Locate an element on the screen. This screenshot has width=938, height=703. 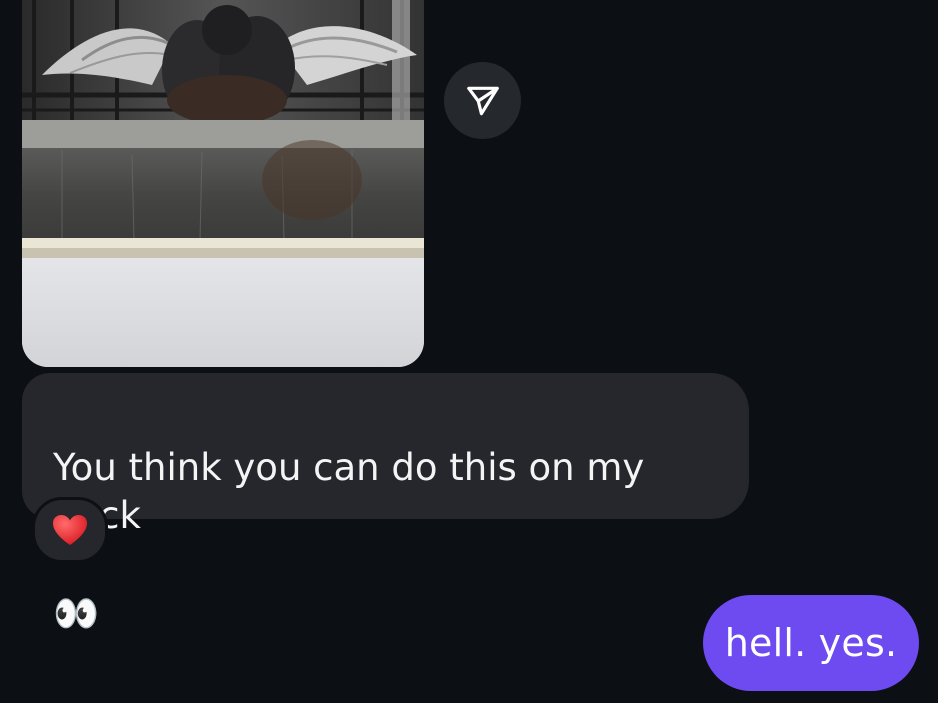
heart-reaction: ❤️ is located at coordinates (70, 530).